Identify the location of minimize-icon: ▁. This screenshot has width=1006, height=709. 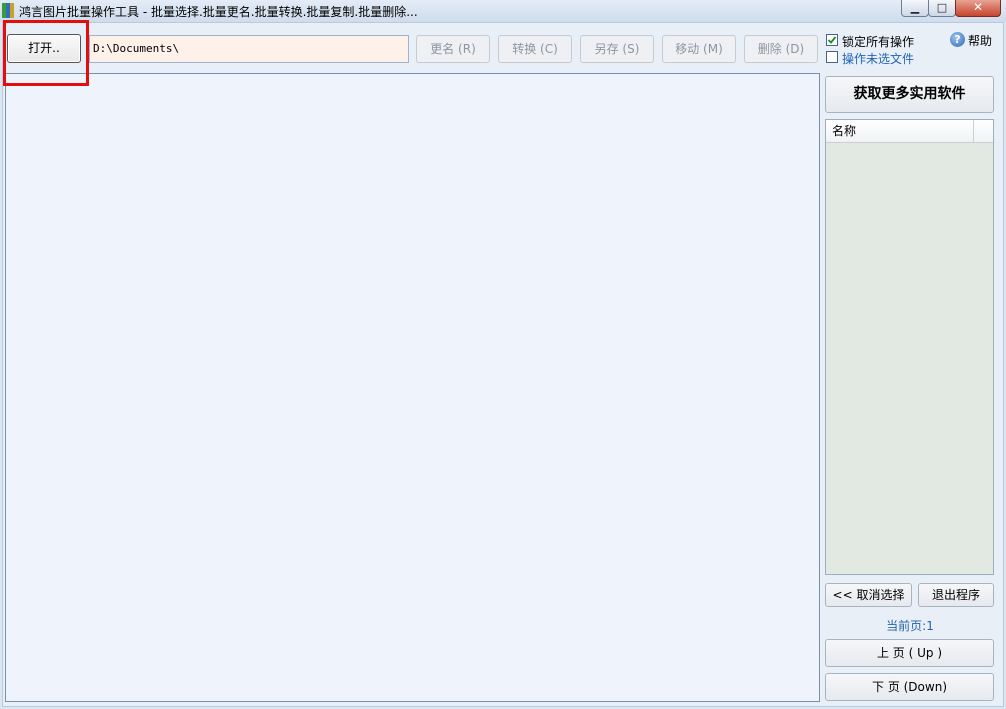
(915, 7).